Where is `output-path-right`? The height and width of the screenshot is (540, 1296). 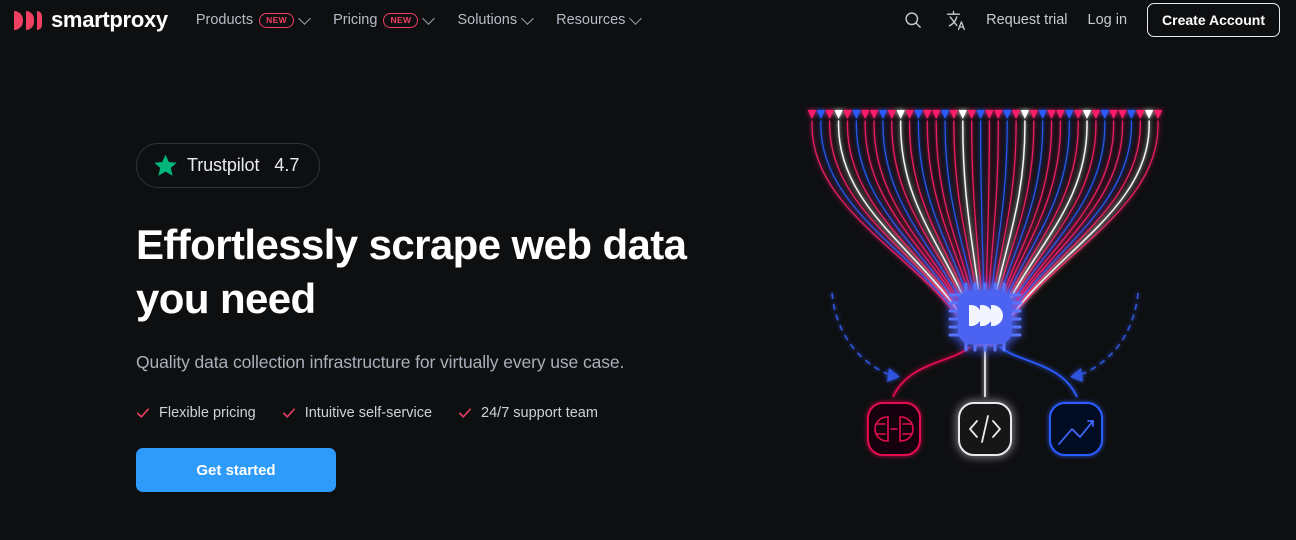
output-path-right is located at coordinates (1038, 372).